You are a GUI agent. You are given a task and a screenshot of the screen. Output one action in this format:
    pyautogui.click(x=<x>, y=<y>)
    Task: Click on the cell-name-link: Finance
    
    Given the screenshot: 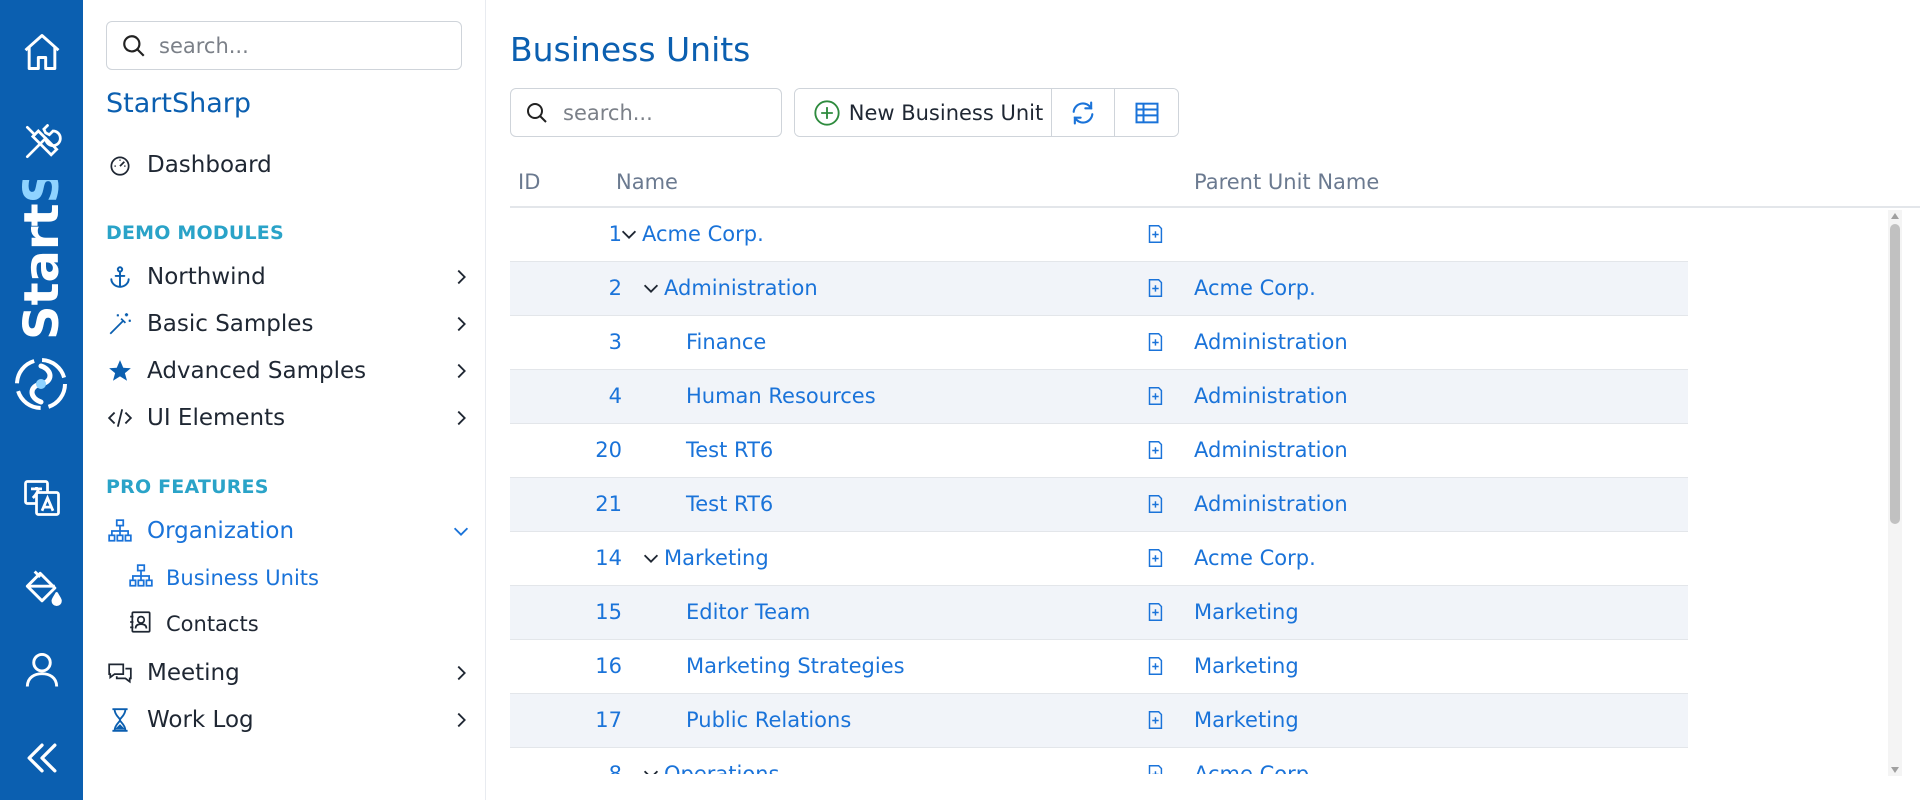 What is the action you would take?
    pyautogui.click(x=726, y=342)
    